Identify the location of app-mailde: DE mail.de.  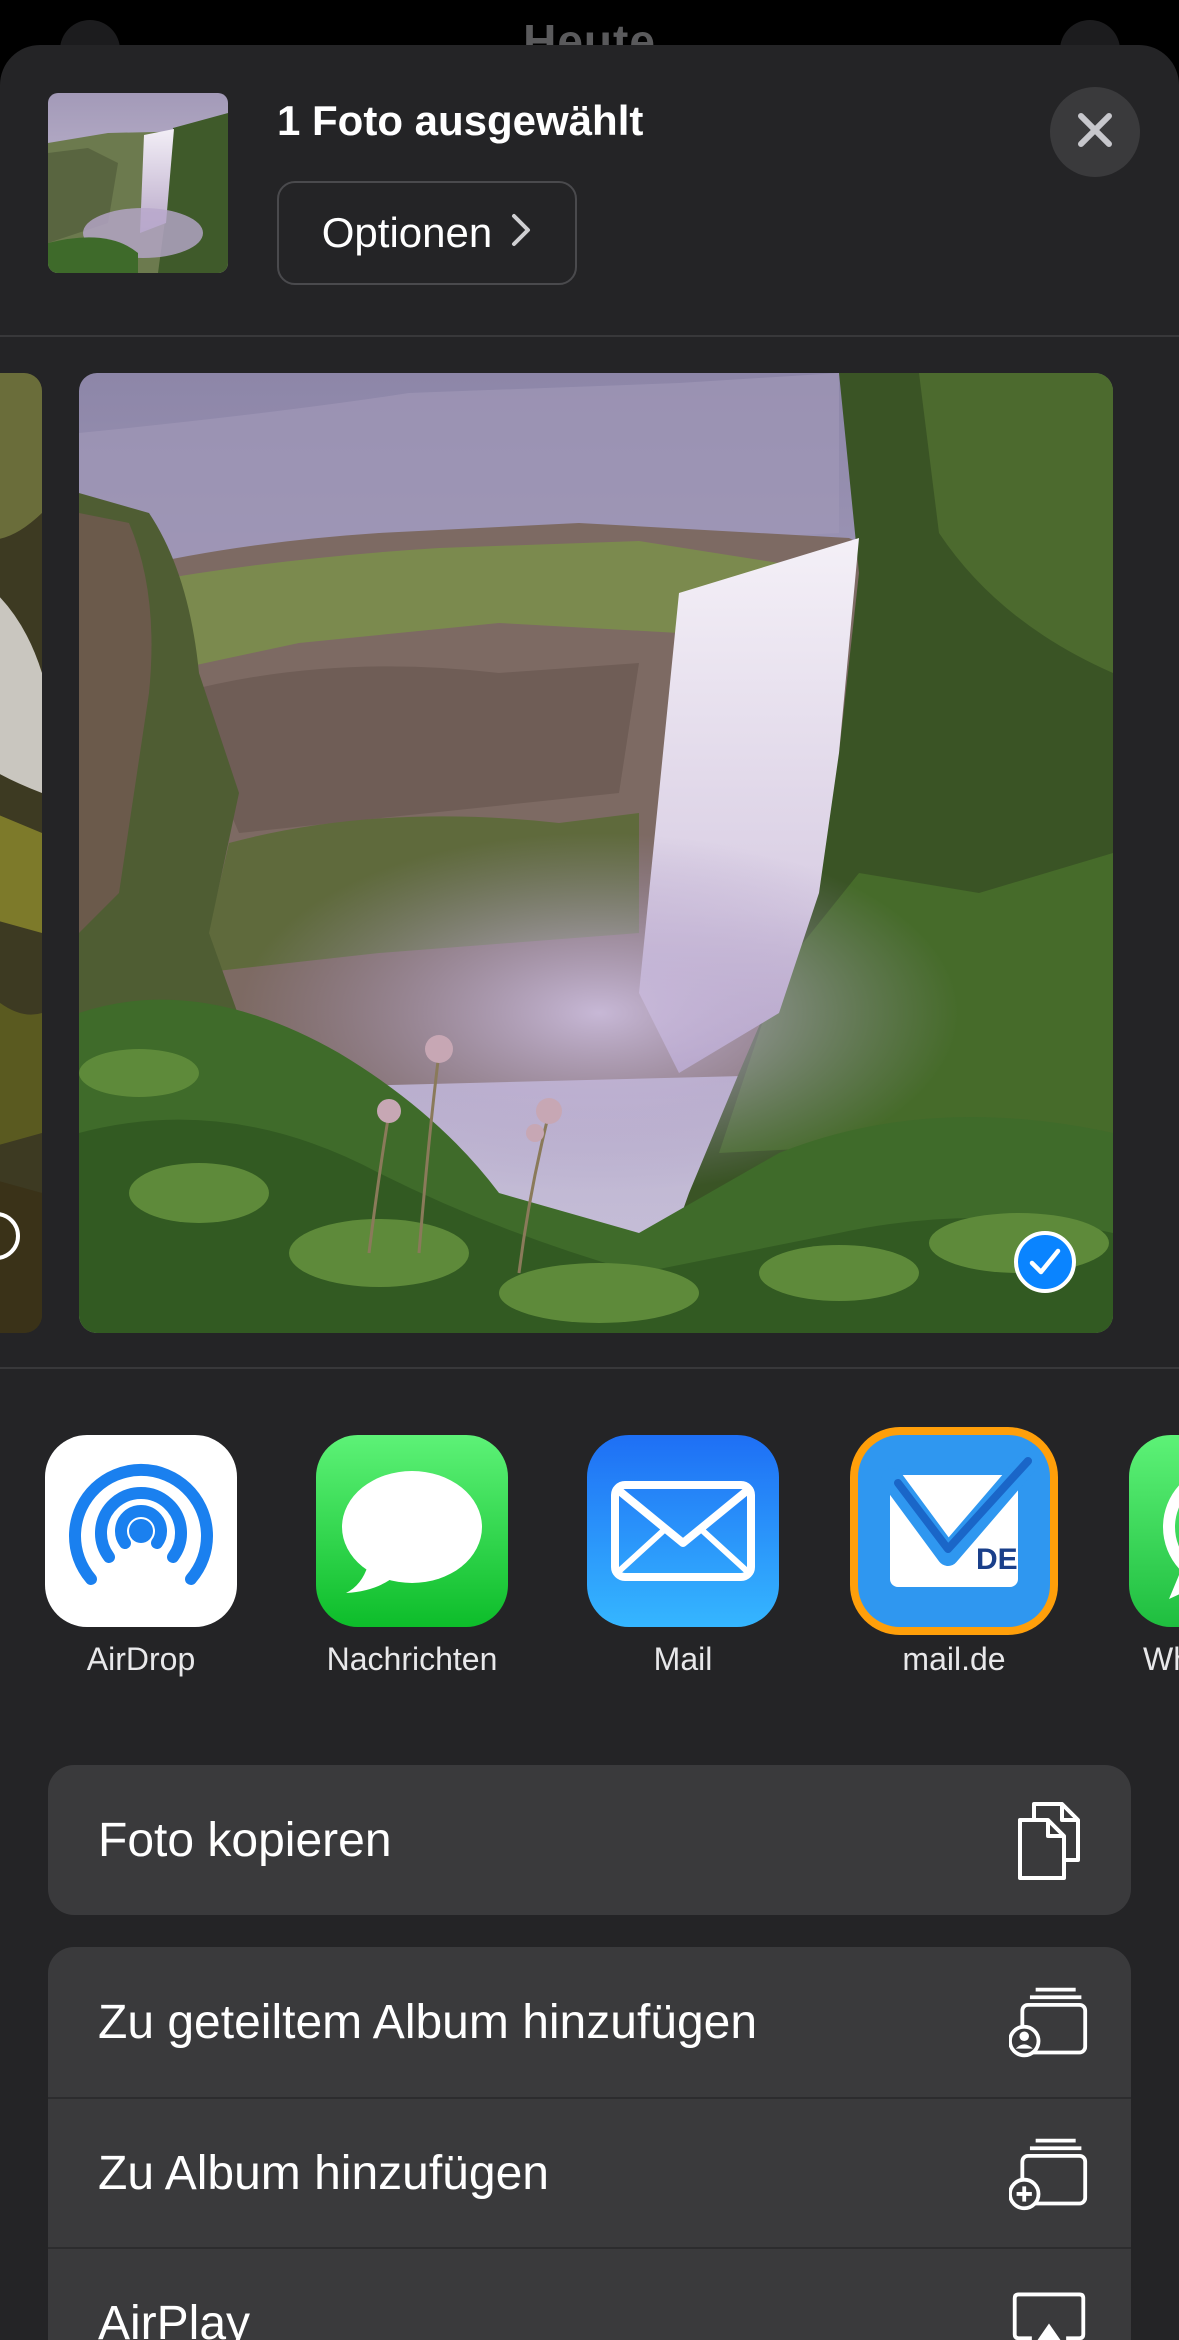
(954, 1556).